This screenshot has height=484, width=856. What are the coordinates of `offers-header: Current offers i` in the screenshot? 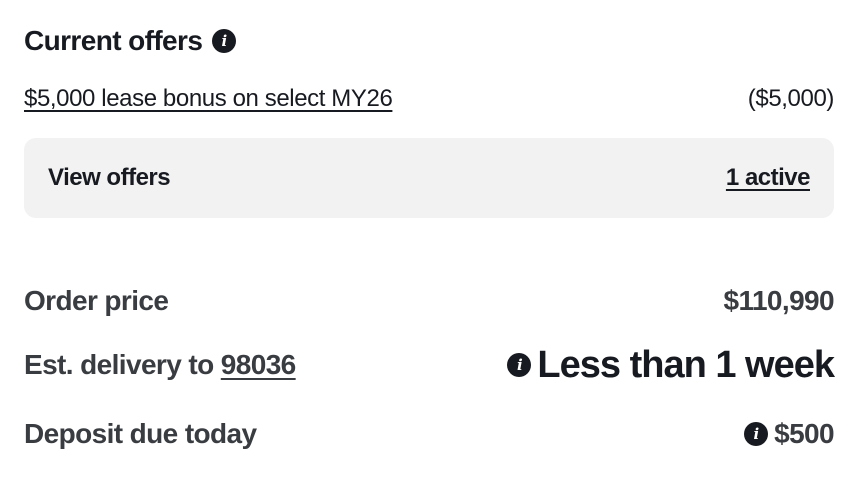 It's located at (130, 41).